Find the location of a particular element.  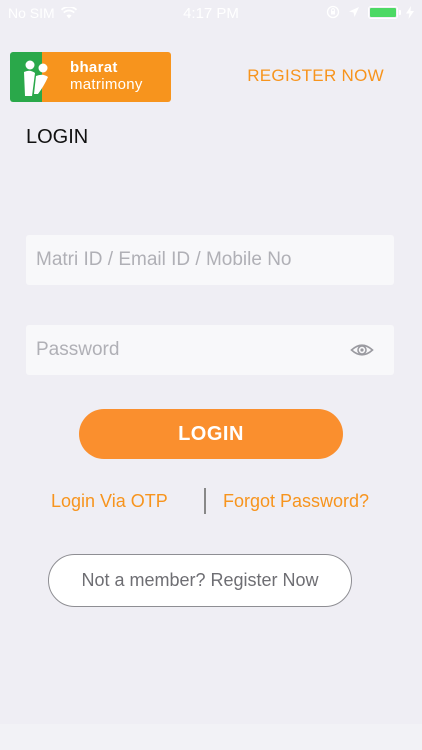

forgot-password-link: Forgot Password? is located at coordinates (296, 501).